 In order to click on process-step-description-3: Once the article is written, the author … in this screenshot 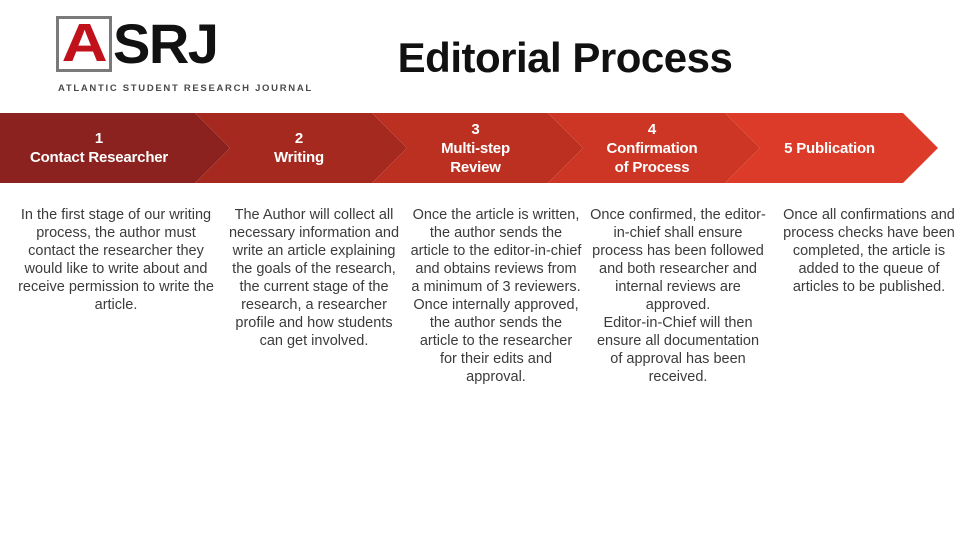, I will do `click(496, 296)`.